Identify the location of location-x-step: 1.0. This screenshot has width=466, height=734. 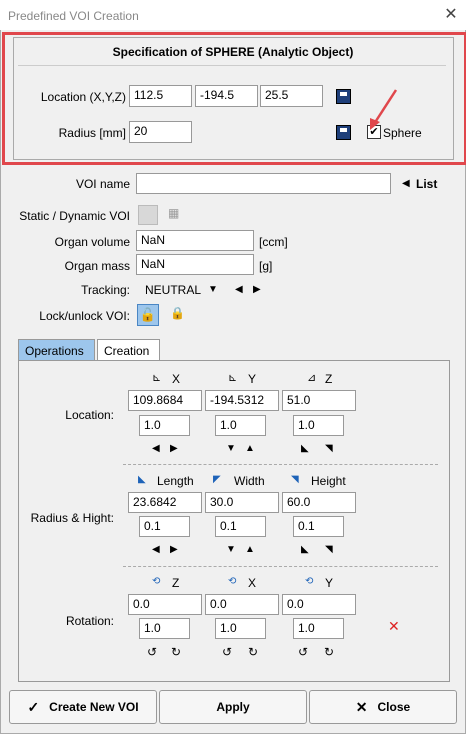
(164, 425).